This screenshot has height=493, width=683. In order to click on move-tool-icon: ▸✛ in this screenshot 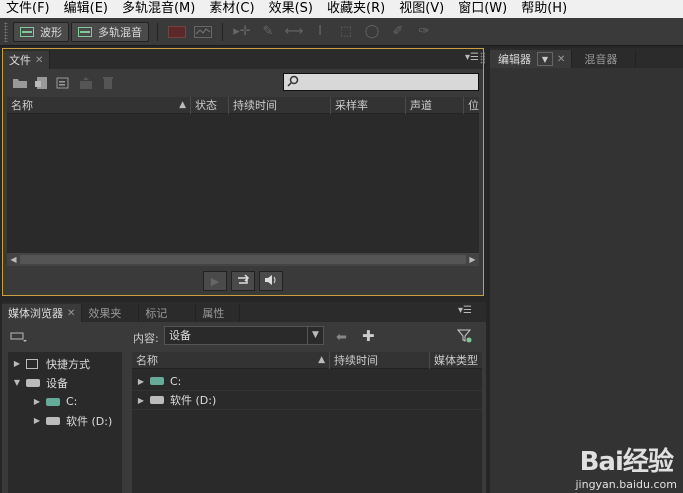, I will do `click(242, 32)`.